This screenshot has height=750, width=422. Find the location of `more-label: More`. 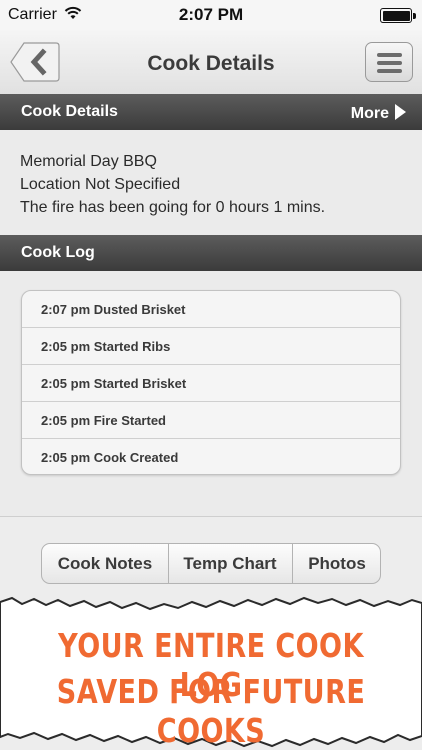

more-label: More is located at coordinates (369, 113).